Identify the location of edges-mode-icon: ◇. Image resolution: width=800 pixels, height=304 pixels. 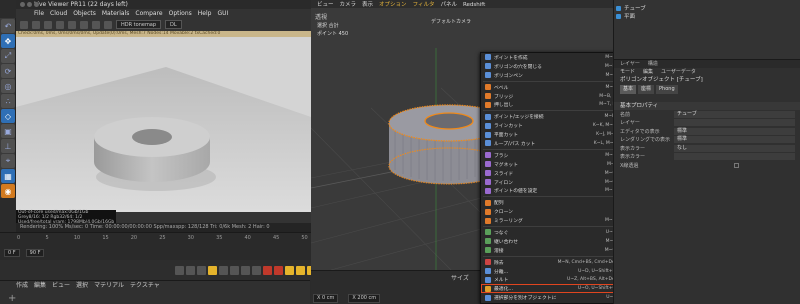
(8, 116).